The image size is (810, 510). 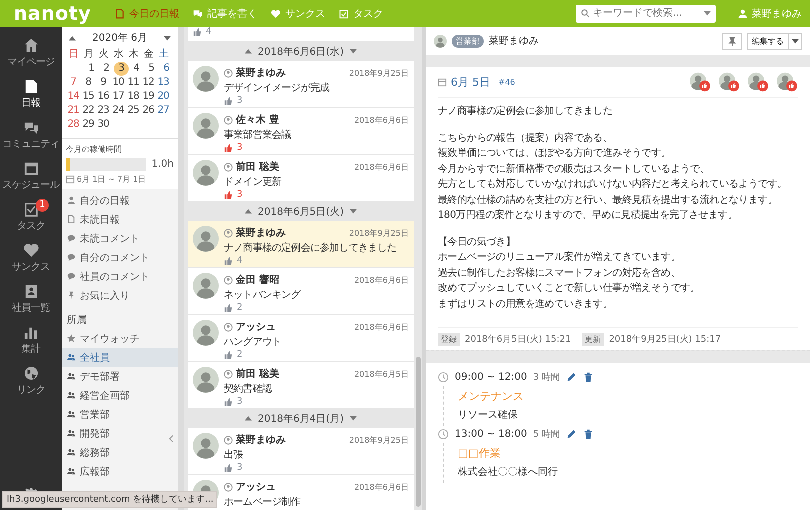 I want to click on calendar-day: 1, so click(x=91, y=69).